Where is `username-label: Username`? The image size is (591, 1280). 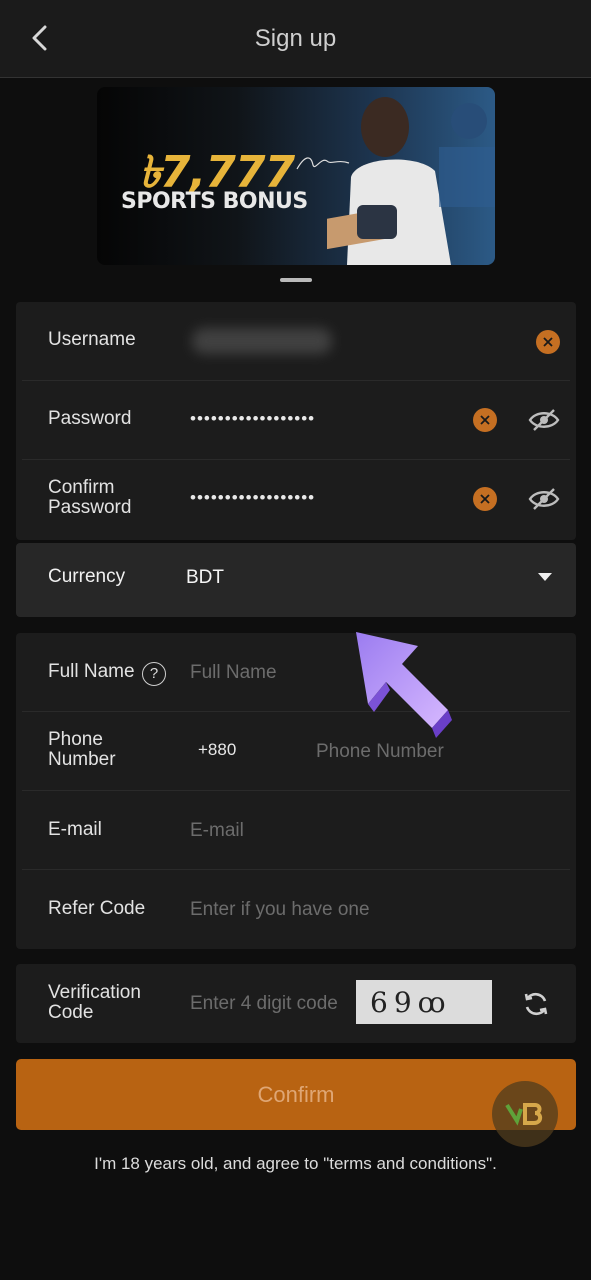
username-label: Username is located at coordinates (92, 339).